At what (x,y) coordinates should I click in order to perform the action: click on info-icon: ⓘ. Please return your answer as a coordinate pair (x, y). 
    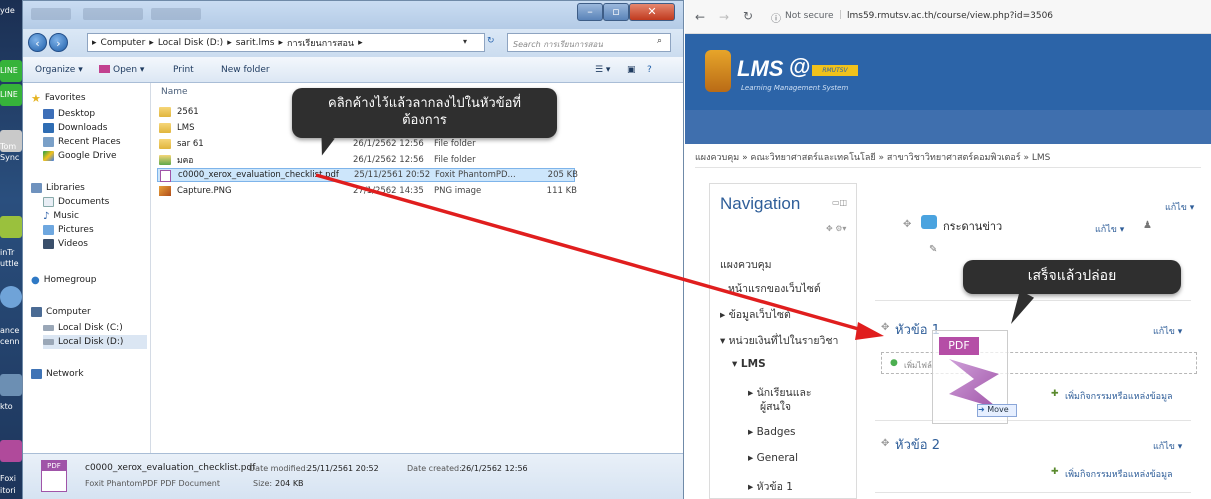
    Looking at the image, I should click on (776, 17).